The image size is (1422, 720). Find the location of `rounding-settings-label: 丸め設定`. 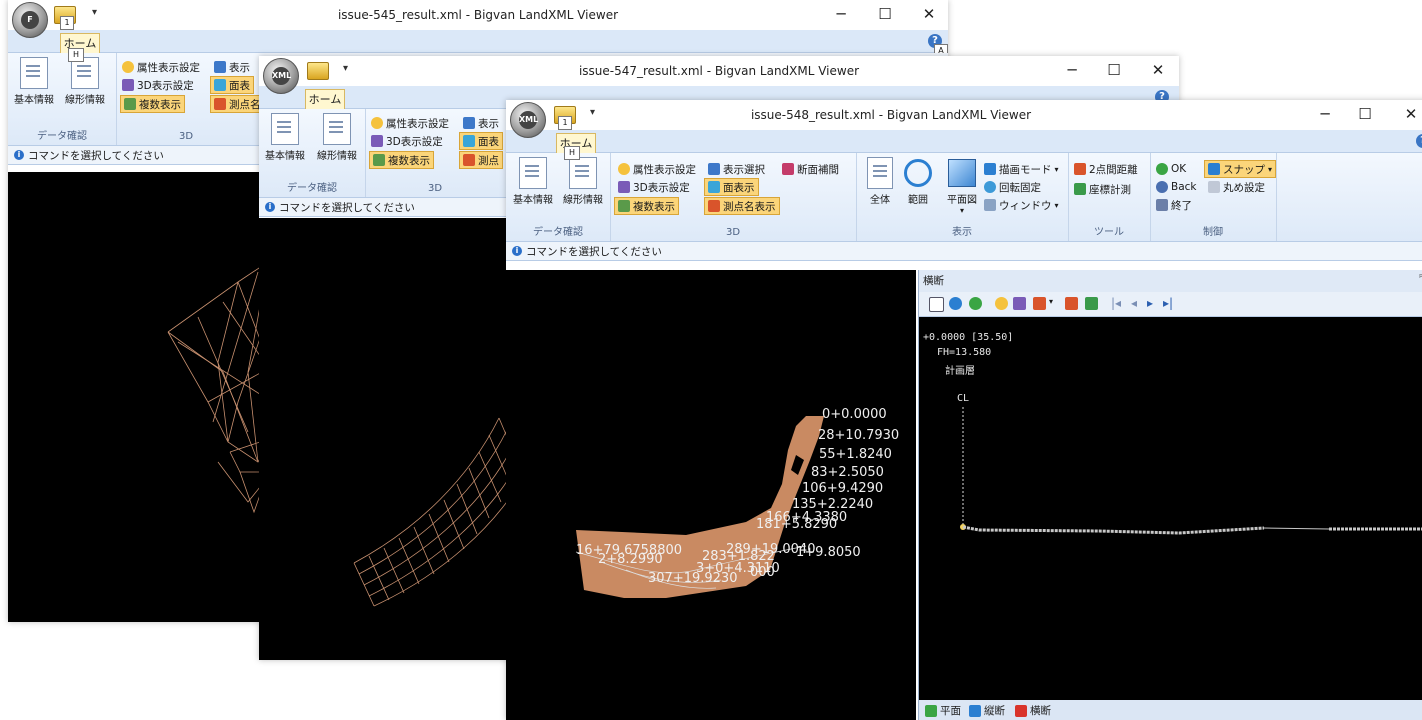

rounding-settings-label: 丸め設定 is located at coordinates (1244, 187).